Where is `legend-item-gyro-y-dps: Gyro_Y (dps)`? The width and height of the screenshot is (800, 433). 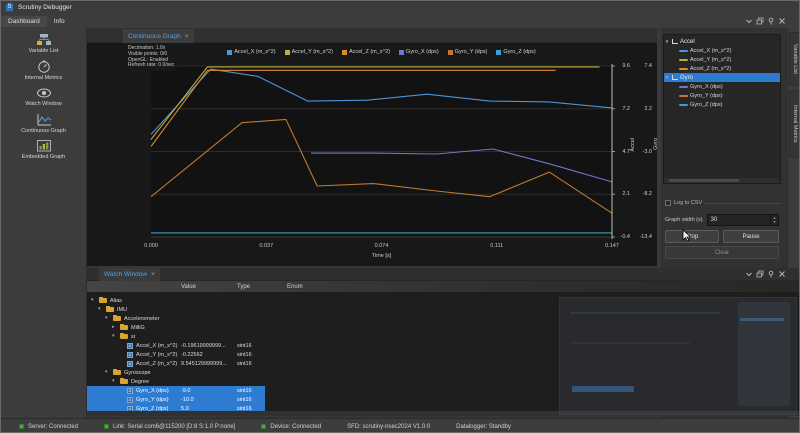
legend-item-gyro-y-dps: Gyro_Y (dps) is located at coordinates (467, 52).